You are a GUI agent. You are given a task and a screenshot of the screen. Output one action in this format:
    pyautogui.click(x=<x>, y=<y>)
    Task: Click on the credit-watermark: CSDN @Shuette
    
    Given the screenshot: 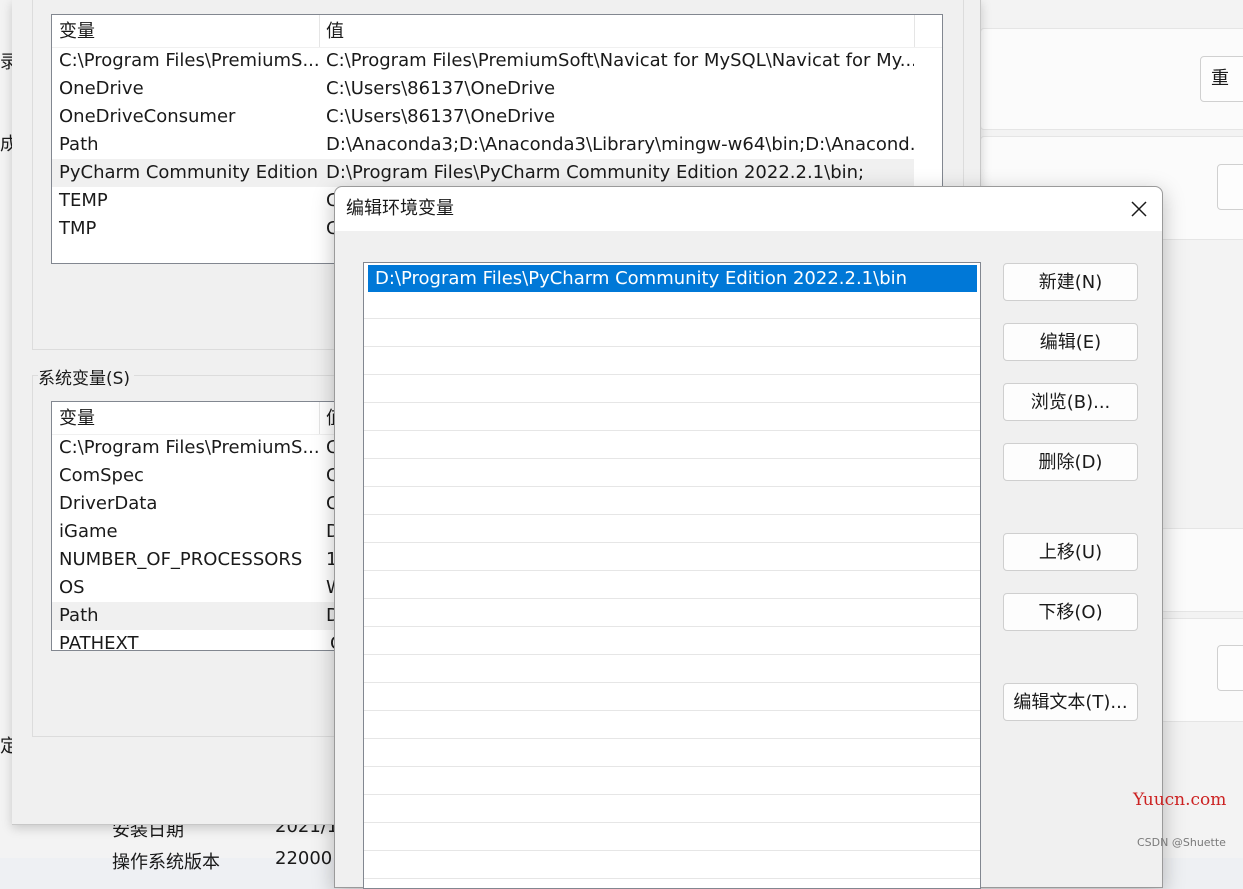 What is the action you would take?
    pyautogui.click(x=1181, y=842)
    